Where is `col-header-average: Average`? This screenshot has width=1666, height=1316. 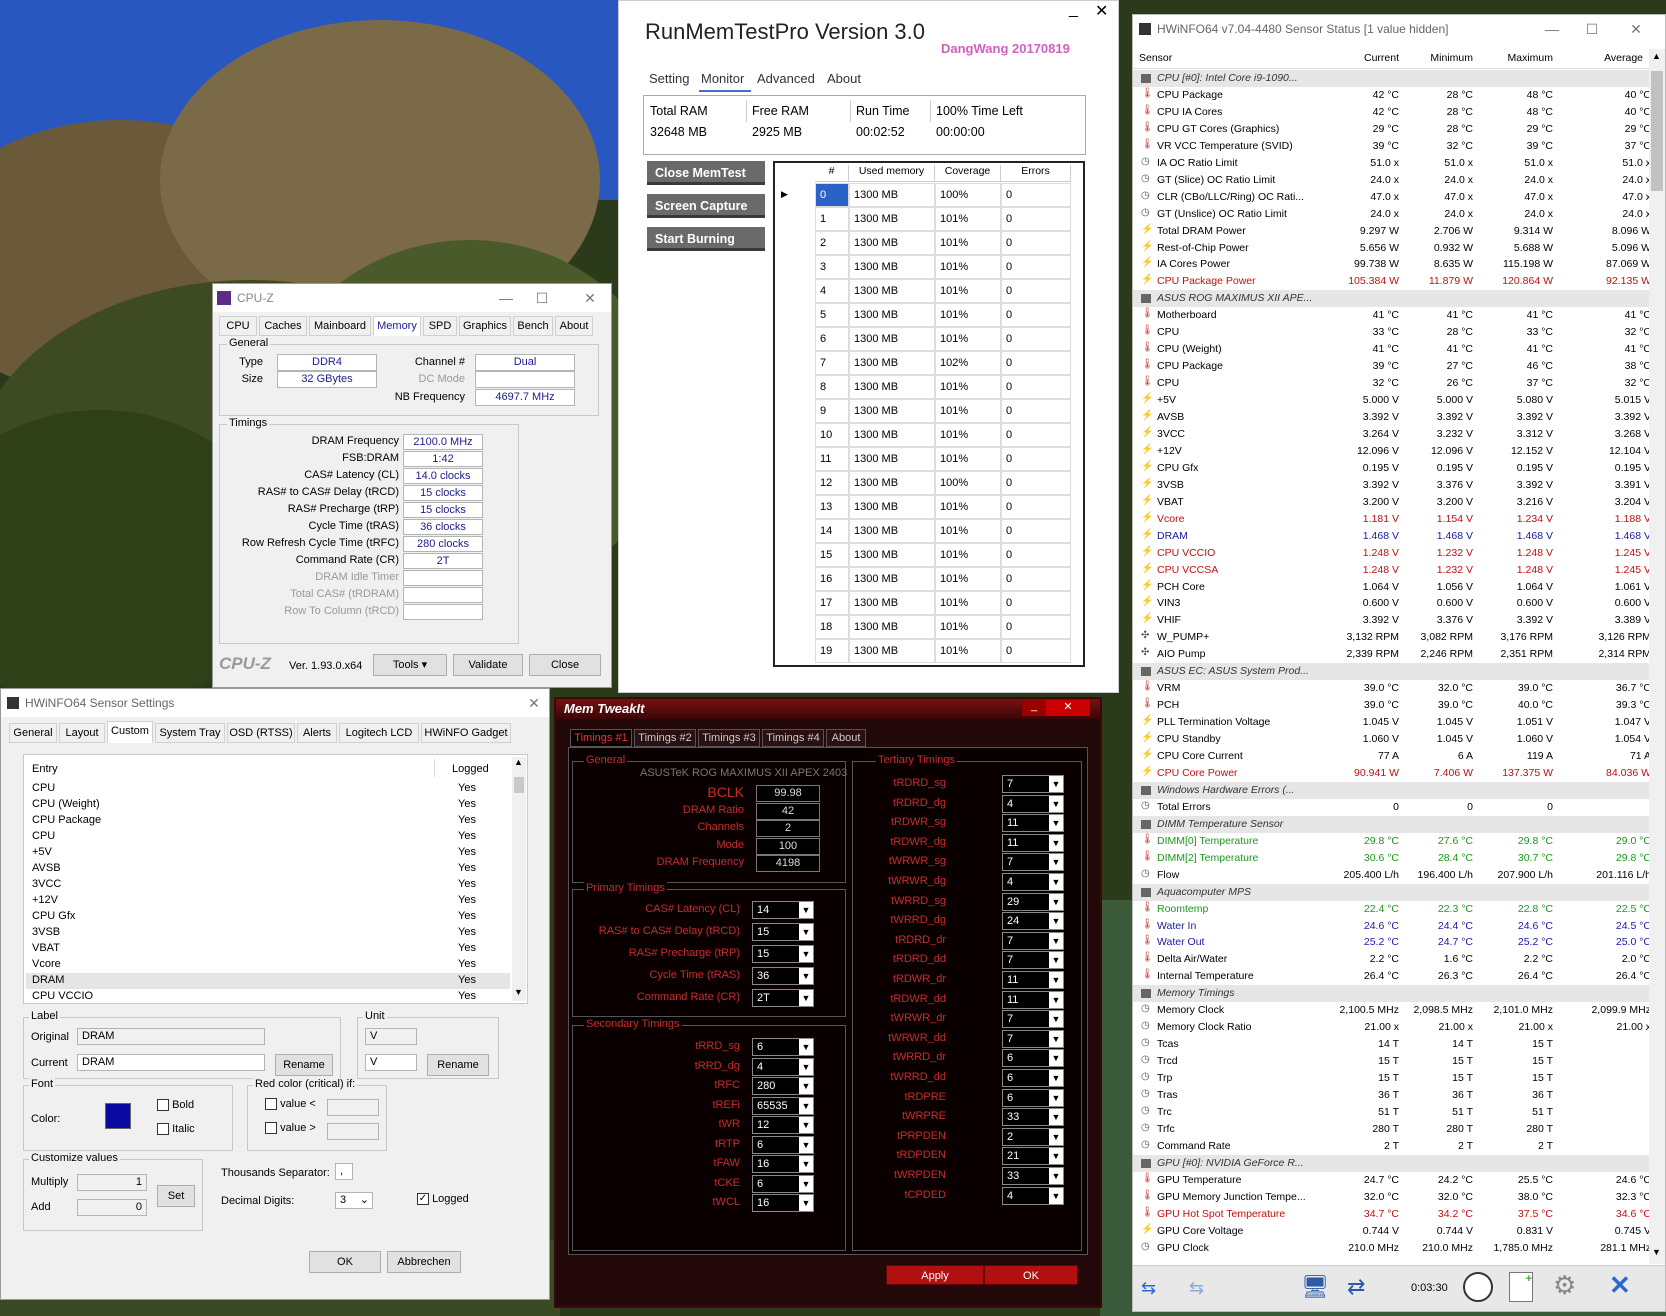
col-header-average: Average is located at coordinates (1598, 58).